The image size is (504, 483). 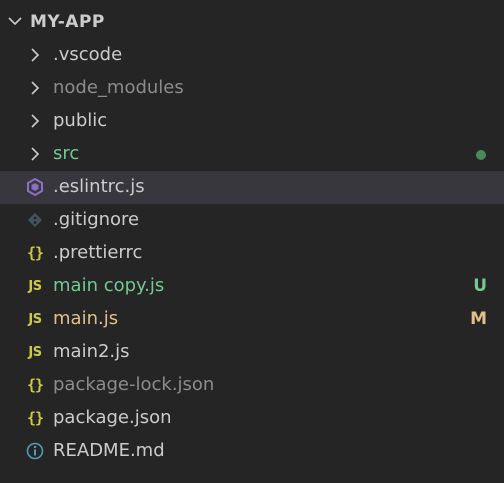 I want to click on tree-item-prettierrc: {} .prettierrc, so click(x=252, y=253).